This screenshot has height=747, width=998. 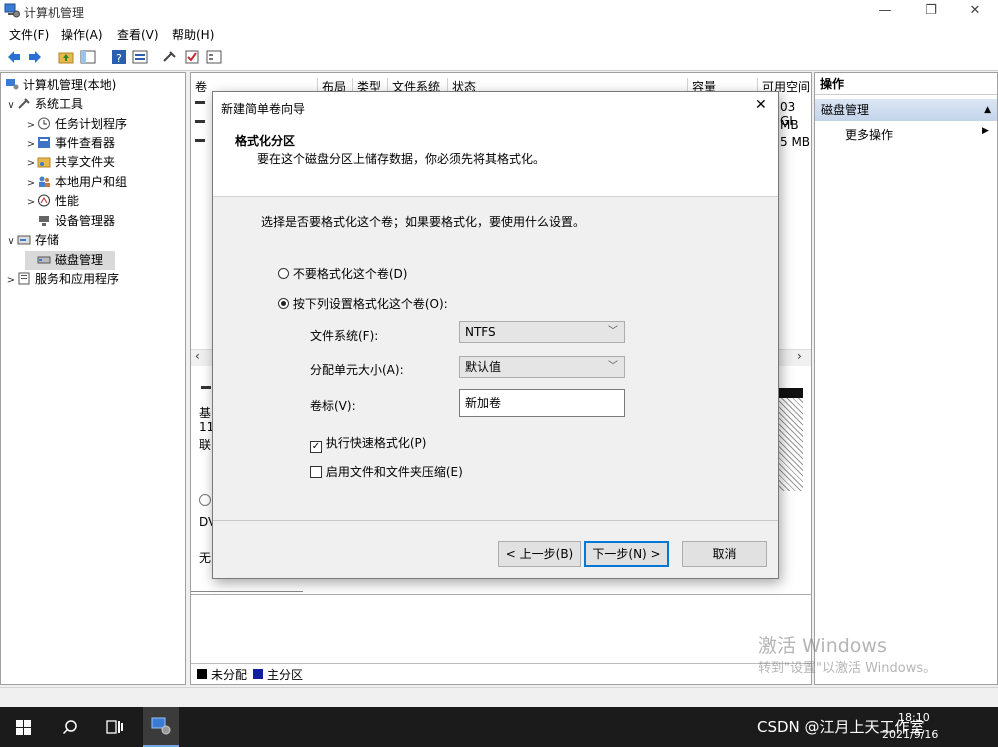 I want to click on close-button: ✕, so click(x=975, y=11).